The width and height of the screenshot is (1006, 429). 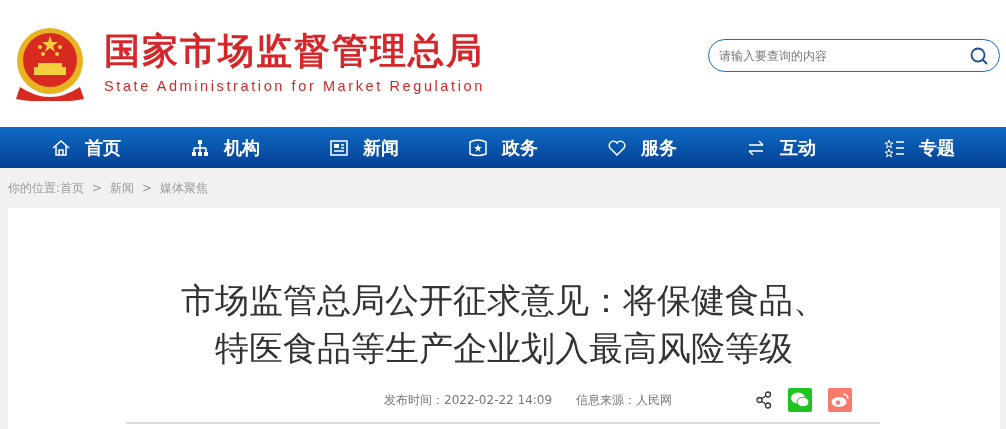 What do you see at coordinates (478, 147) in the screenshot?
I see `shield-star-icon` at bounding box center [478, 147].